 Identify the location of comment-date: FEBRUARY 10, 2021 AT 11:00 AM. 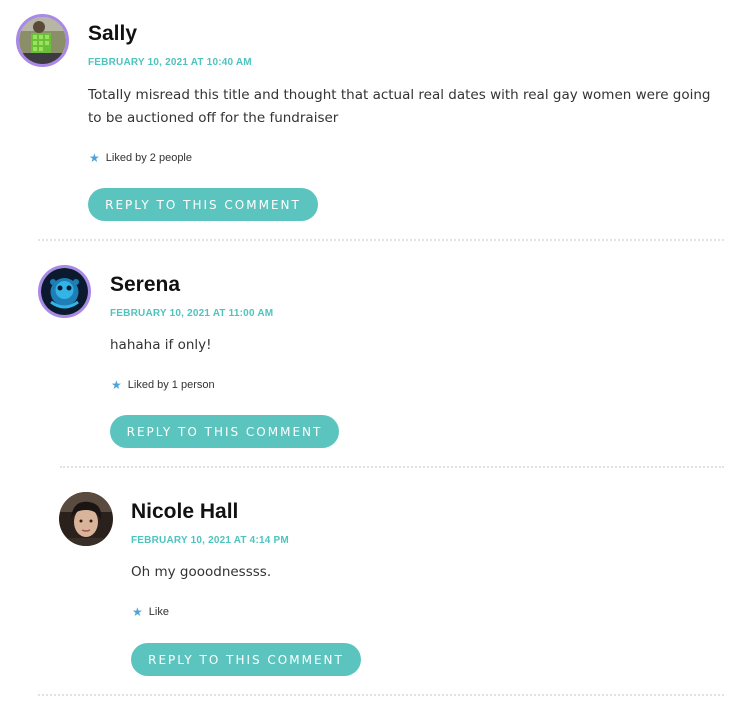
(191, 313).